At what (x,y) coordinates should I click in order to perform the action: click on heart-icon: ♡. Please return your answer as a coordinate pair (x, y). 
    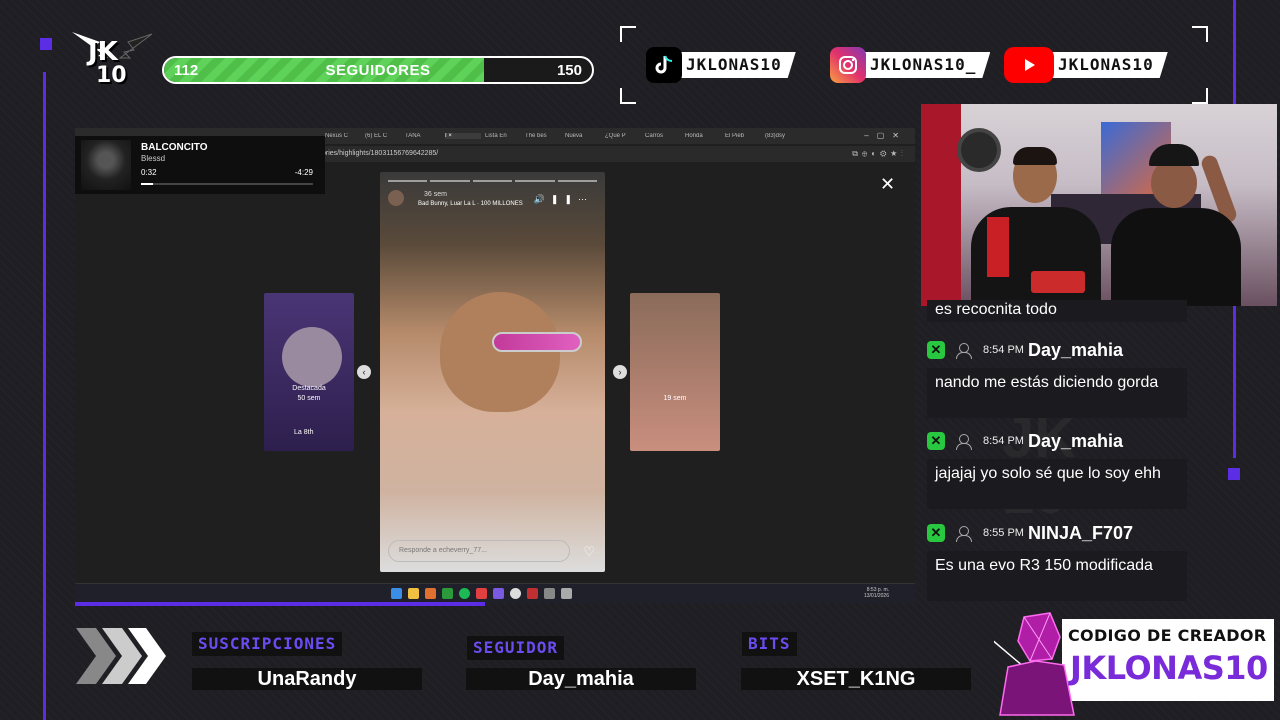
    Looking at the image, I should click on (589, 552).